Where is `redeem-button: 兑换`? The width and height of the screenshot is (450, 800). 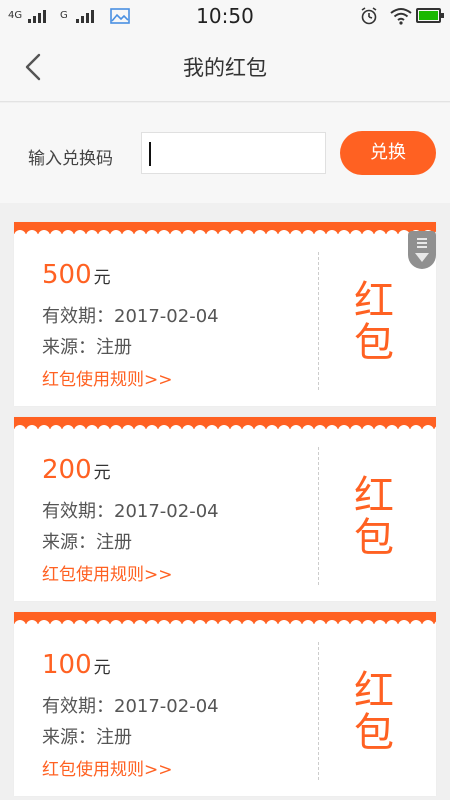
redeem-button: 兑换 is located at coordinates (388, 153).